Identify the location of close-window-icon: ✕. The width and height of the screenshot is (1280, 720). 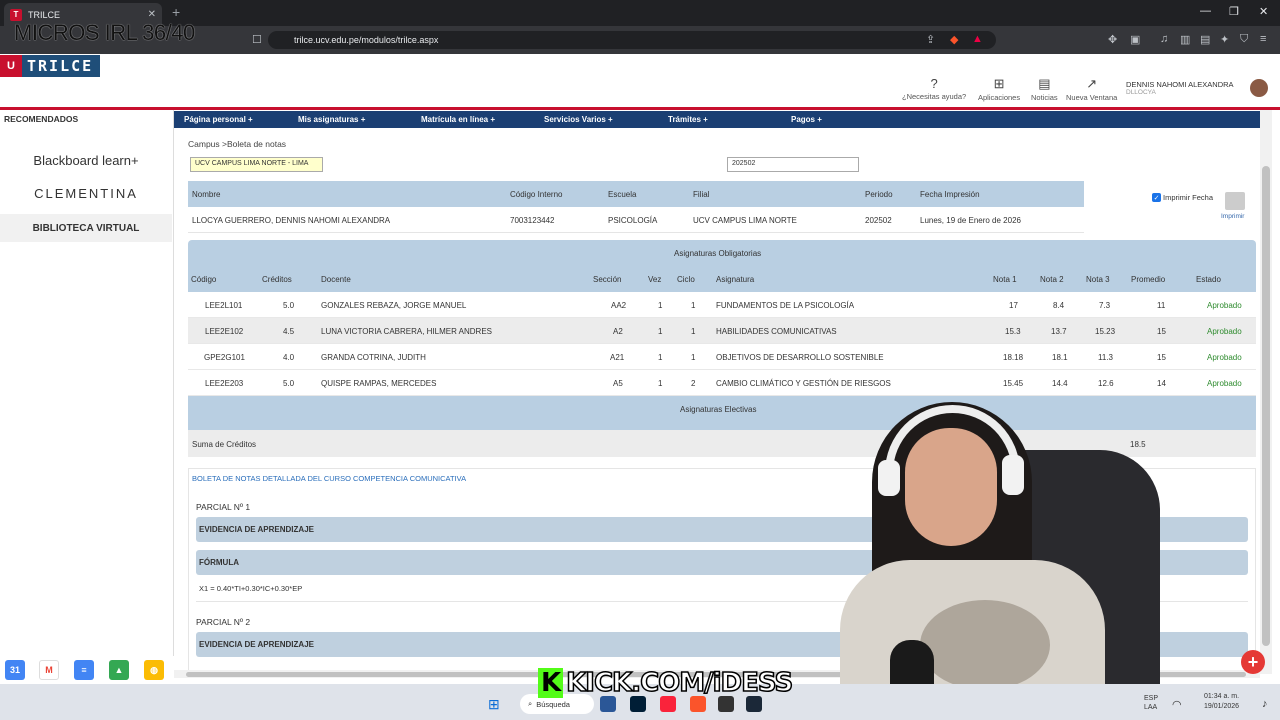
(1263, 11).